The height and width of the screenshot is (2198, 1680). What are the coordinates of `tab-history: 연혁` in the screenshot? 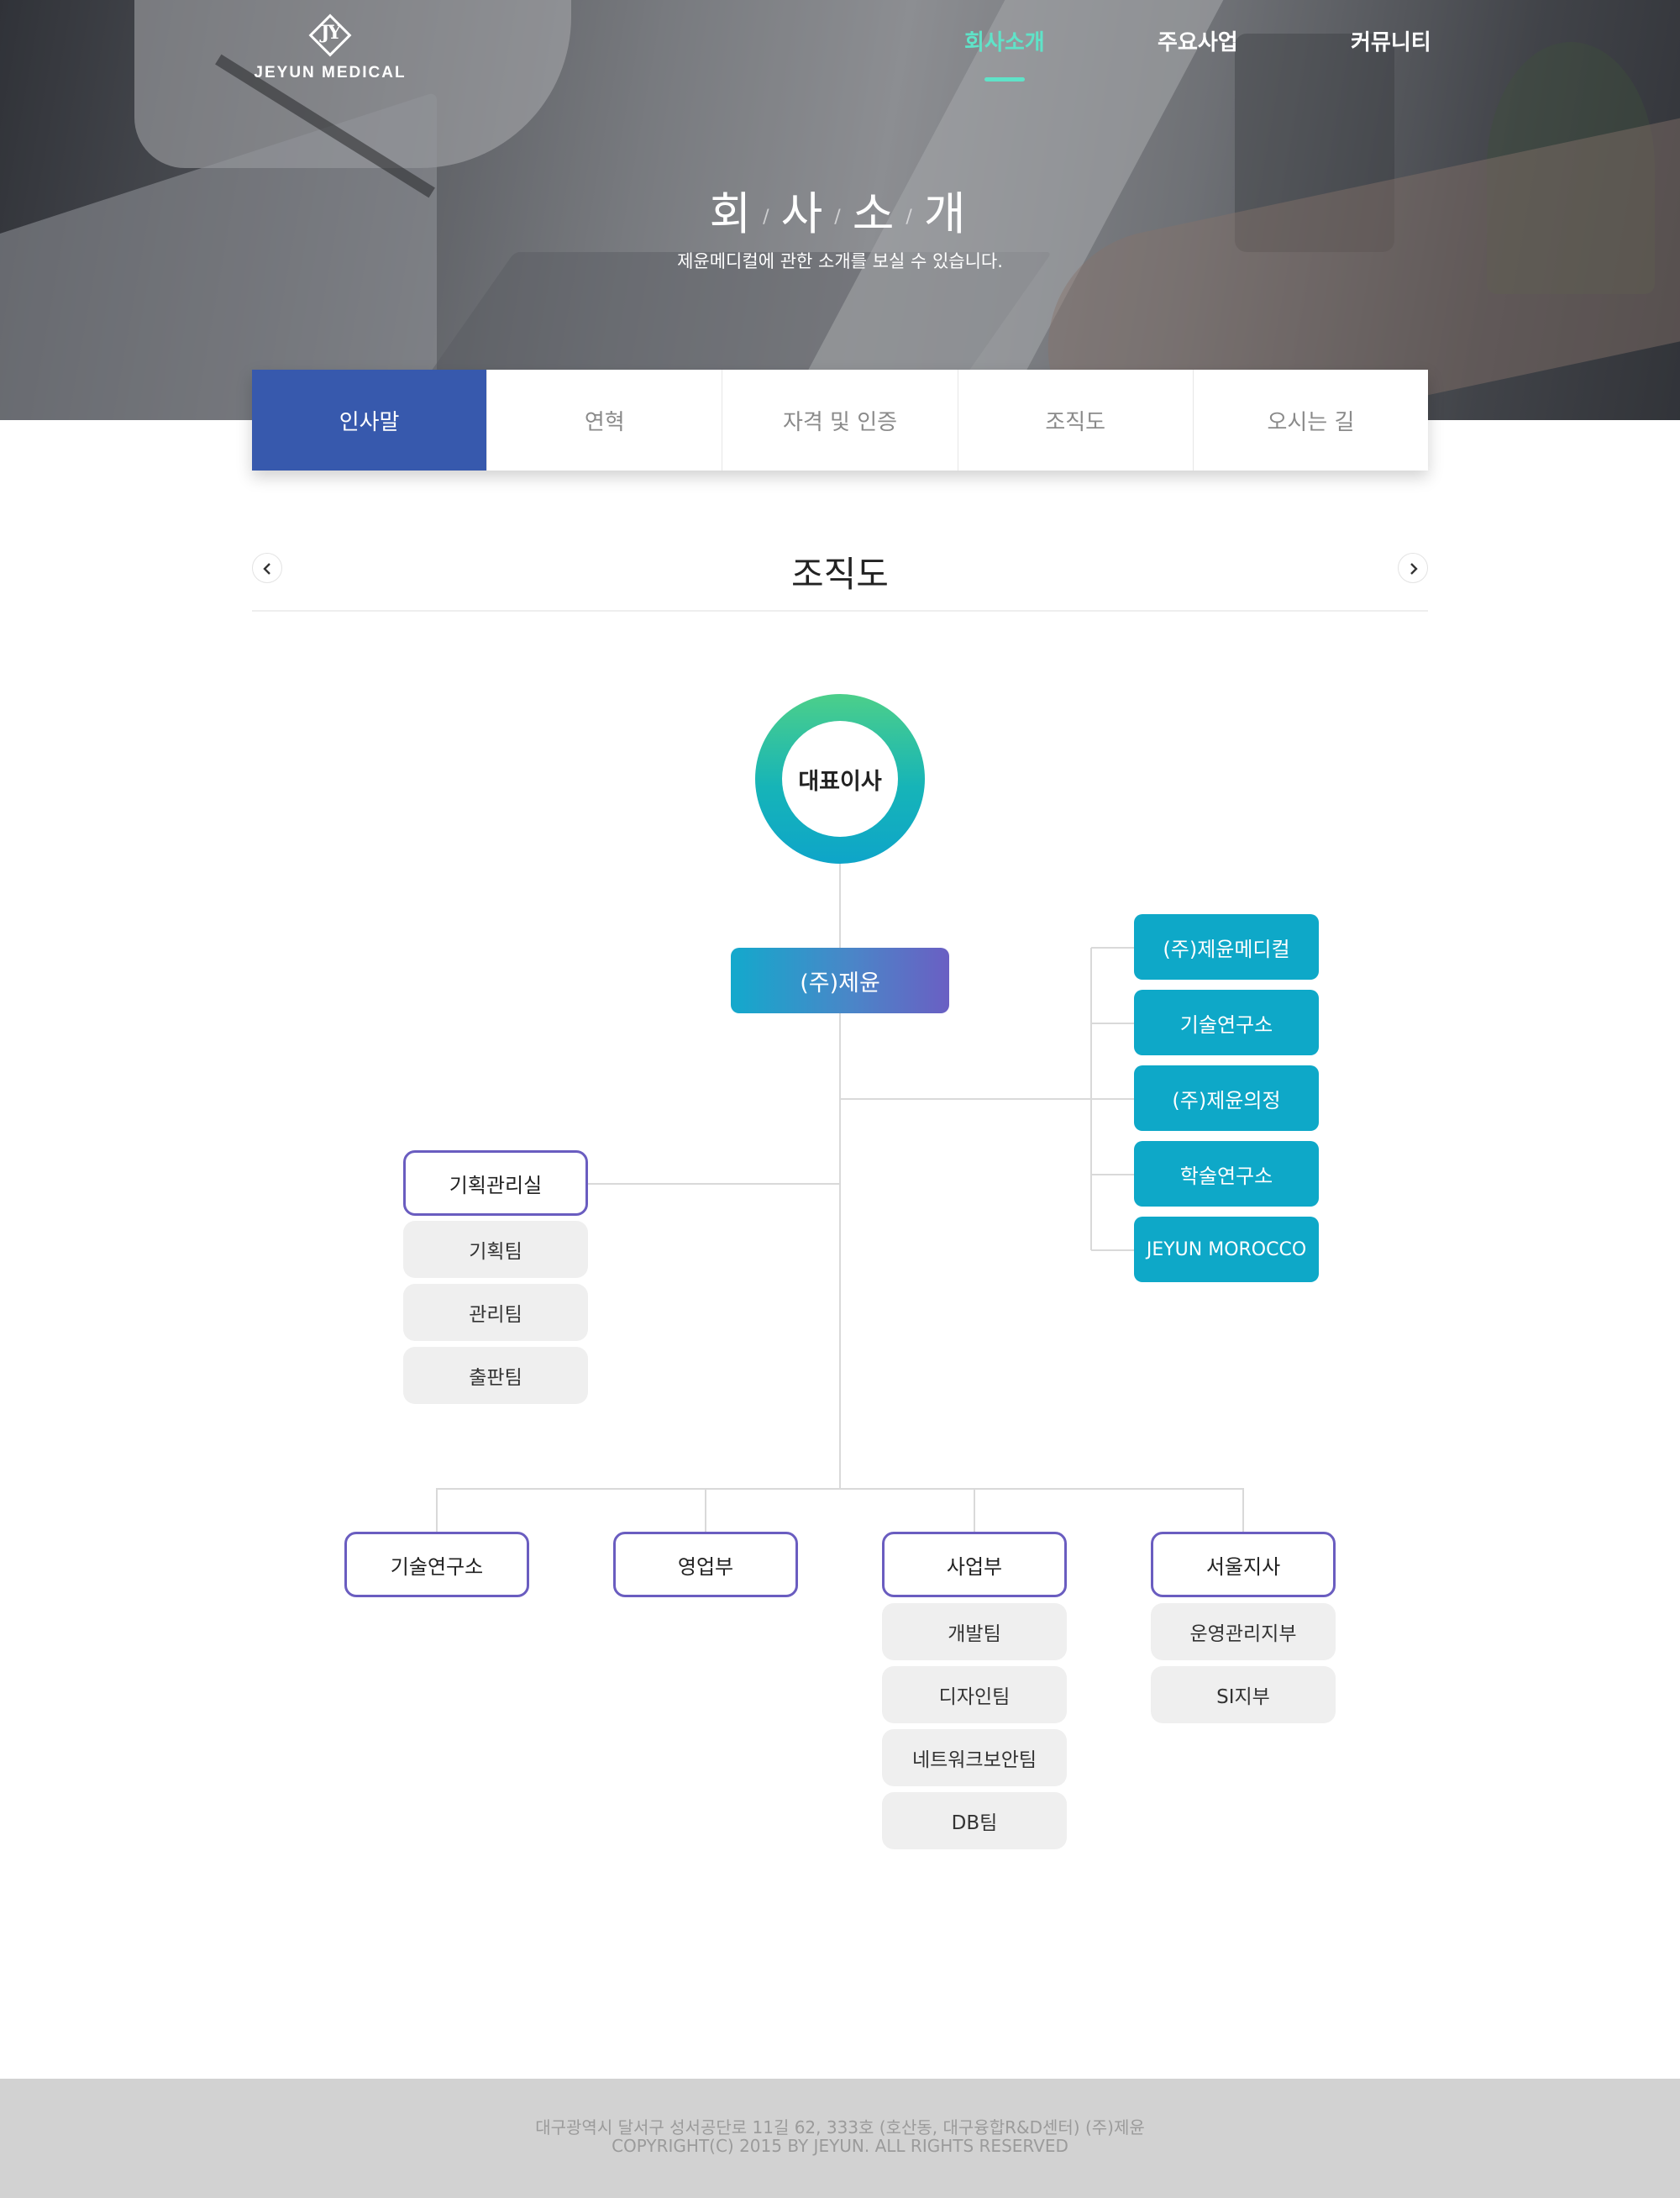 It's located at (605, 420).